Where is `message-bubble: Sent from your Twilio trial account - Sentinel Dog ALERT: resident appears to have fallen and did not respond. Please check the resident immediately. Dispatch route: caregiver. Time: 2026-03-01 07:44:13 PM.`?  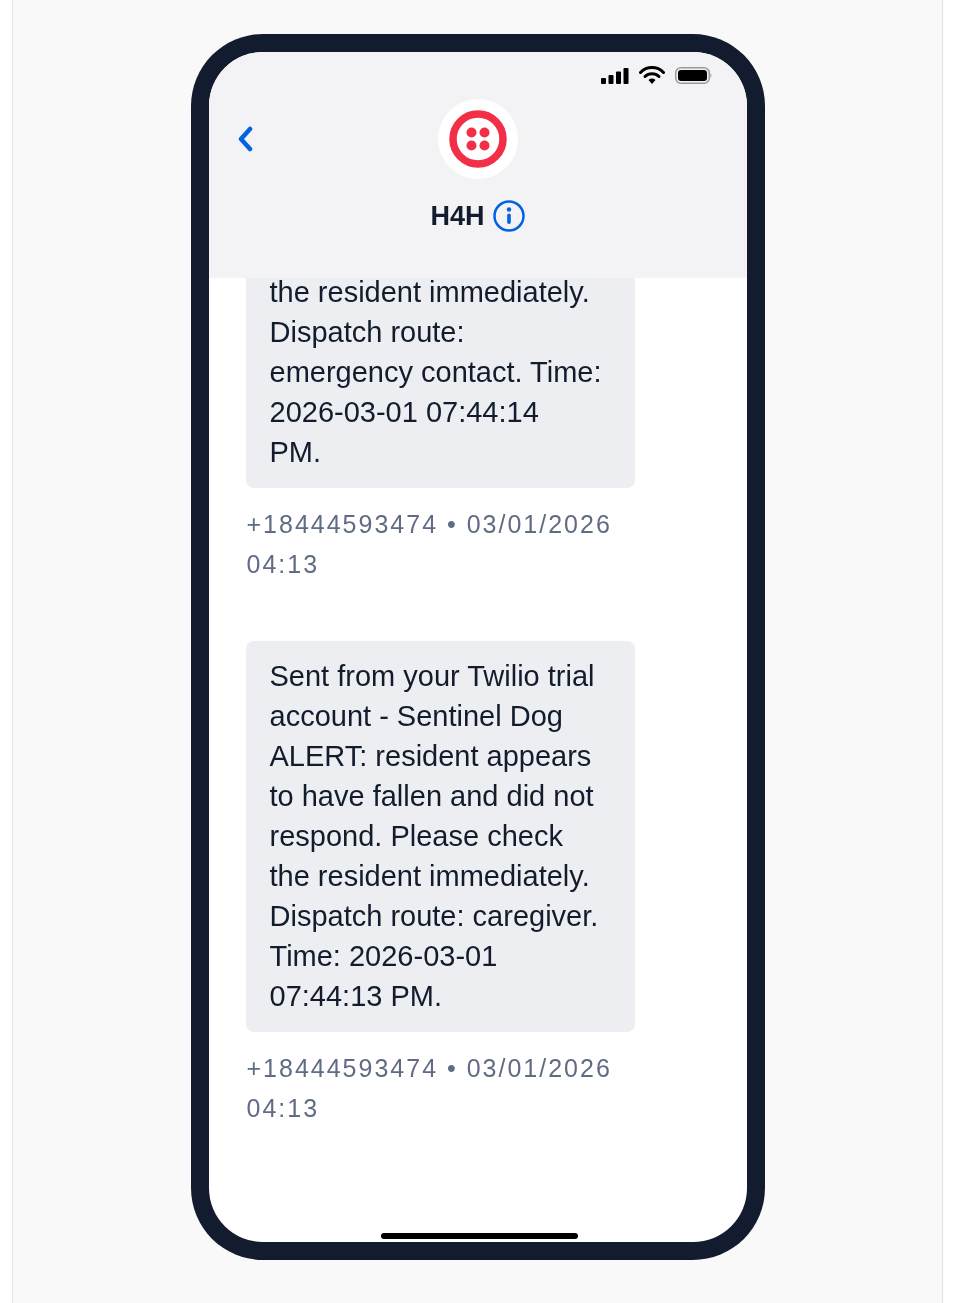
message-bubble: Sent from your Twilio trial account - Sentinel Dog ALERT: resident appears to have fallen and did not respond. Please check the resident immediately. Dispatch route: caregiver. Time: 2026-03-01 07:44:13 PM. is located at coordinates (440, 836).